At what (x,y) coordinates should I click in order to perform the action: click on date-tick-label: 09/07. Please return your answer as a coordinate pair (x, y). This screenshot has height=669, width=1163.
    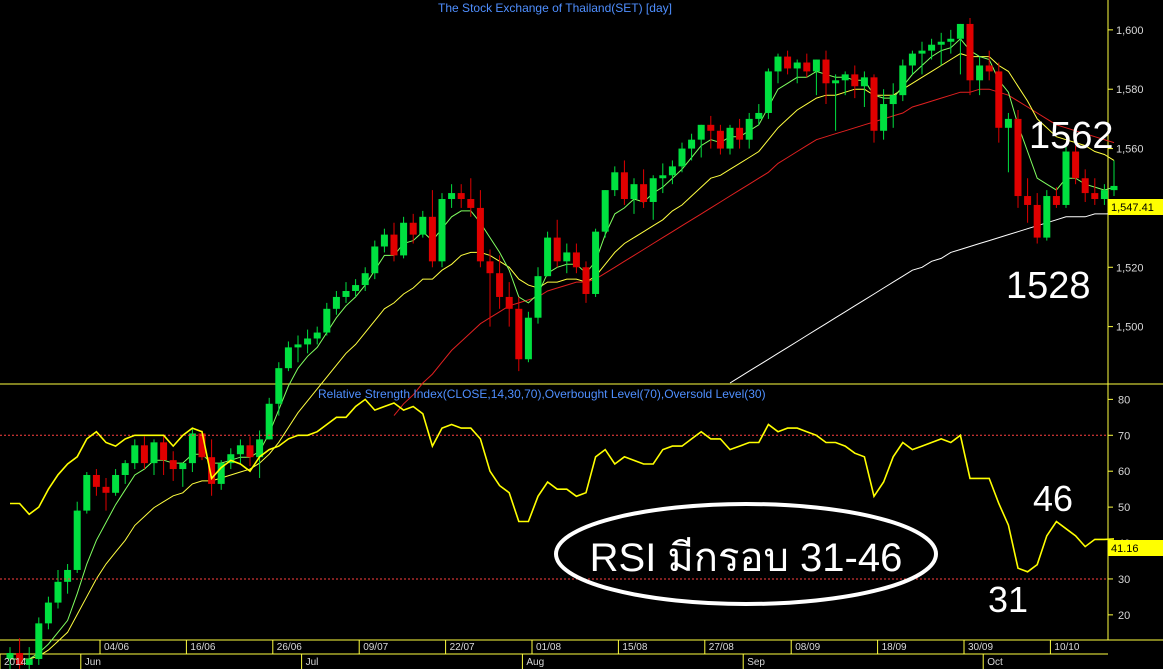
    Looking at the image, I should click on (375, 647).